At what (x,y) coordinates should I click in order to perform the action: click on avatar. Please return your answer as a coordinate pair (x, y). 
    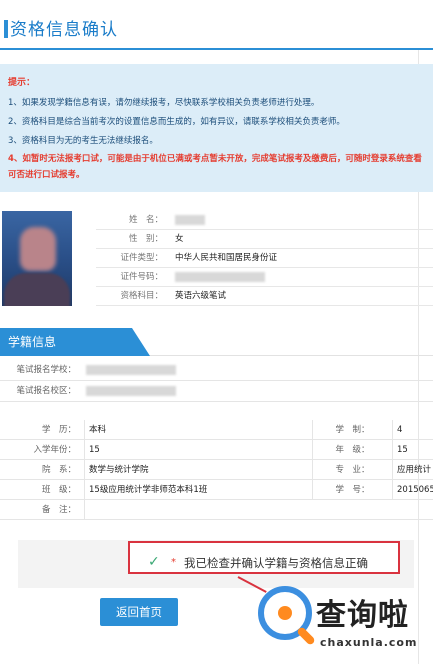
    Looking at the image, I should click on (37, 258).